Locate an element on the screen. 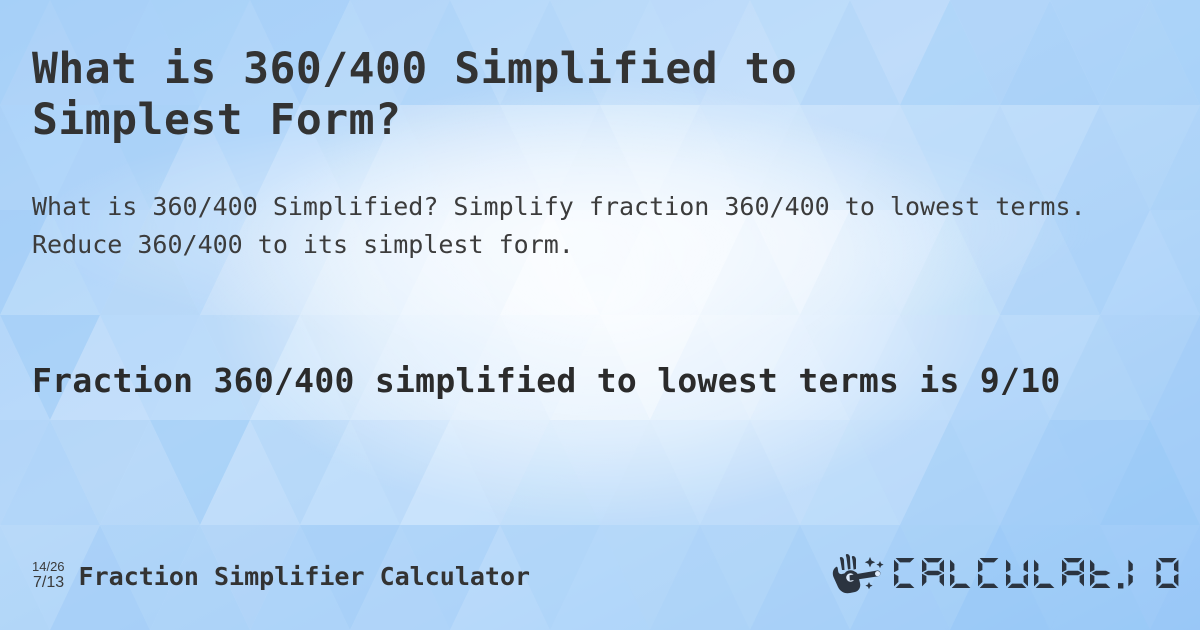 Image resolution: width=1200 pixels, height=630 pixels. logo-wordmark is located at coordinates (1039, 576).